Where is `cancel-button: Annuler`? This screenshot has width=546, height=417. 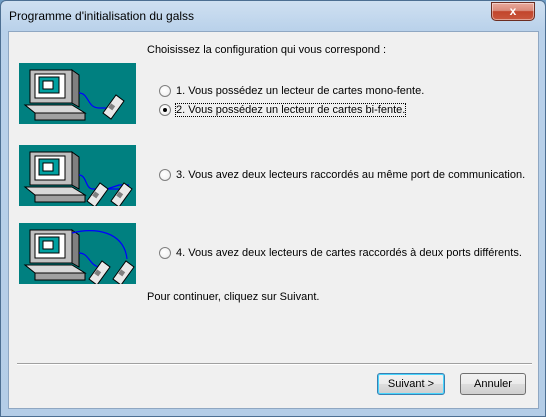
cancel-button: Annuler is located at coordinates (493, 384).